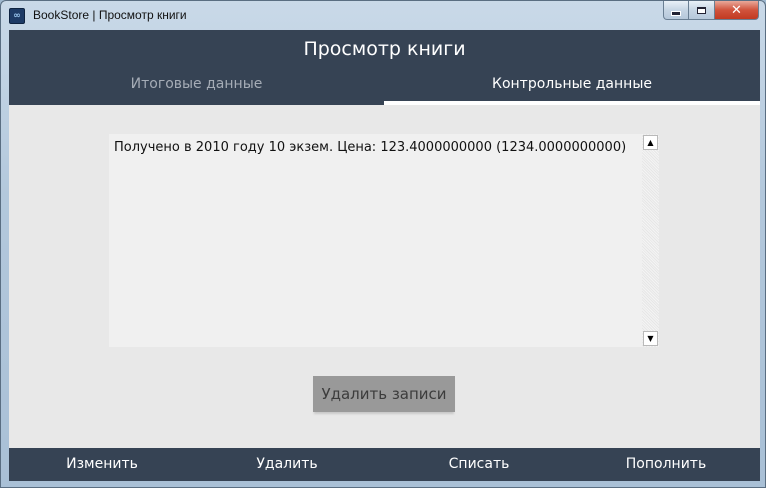 Image resolution: width=766 pixels, height=488 pixels. Describe the element at coordinates (650, 240) in the screenshot. I see `vertical-scrollbar: ▲ ▼` at that location.